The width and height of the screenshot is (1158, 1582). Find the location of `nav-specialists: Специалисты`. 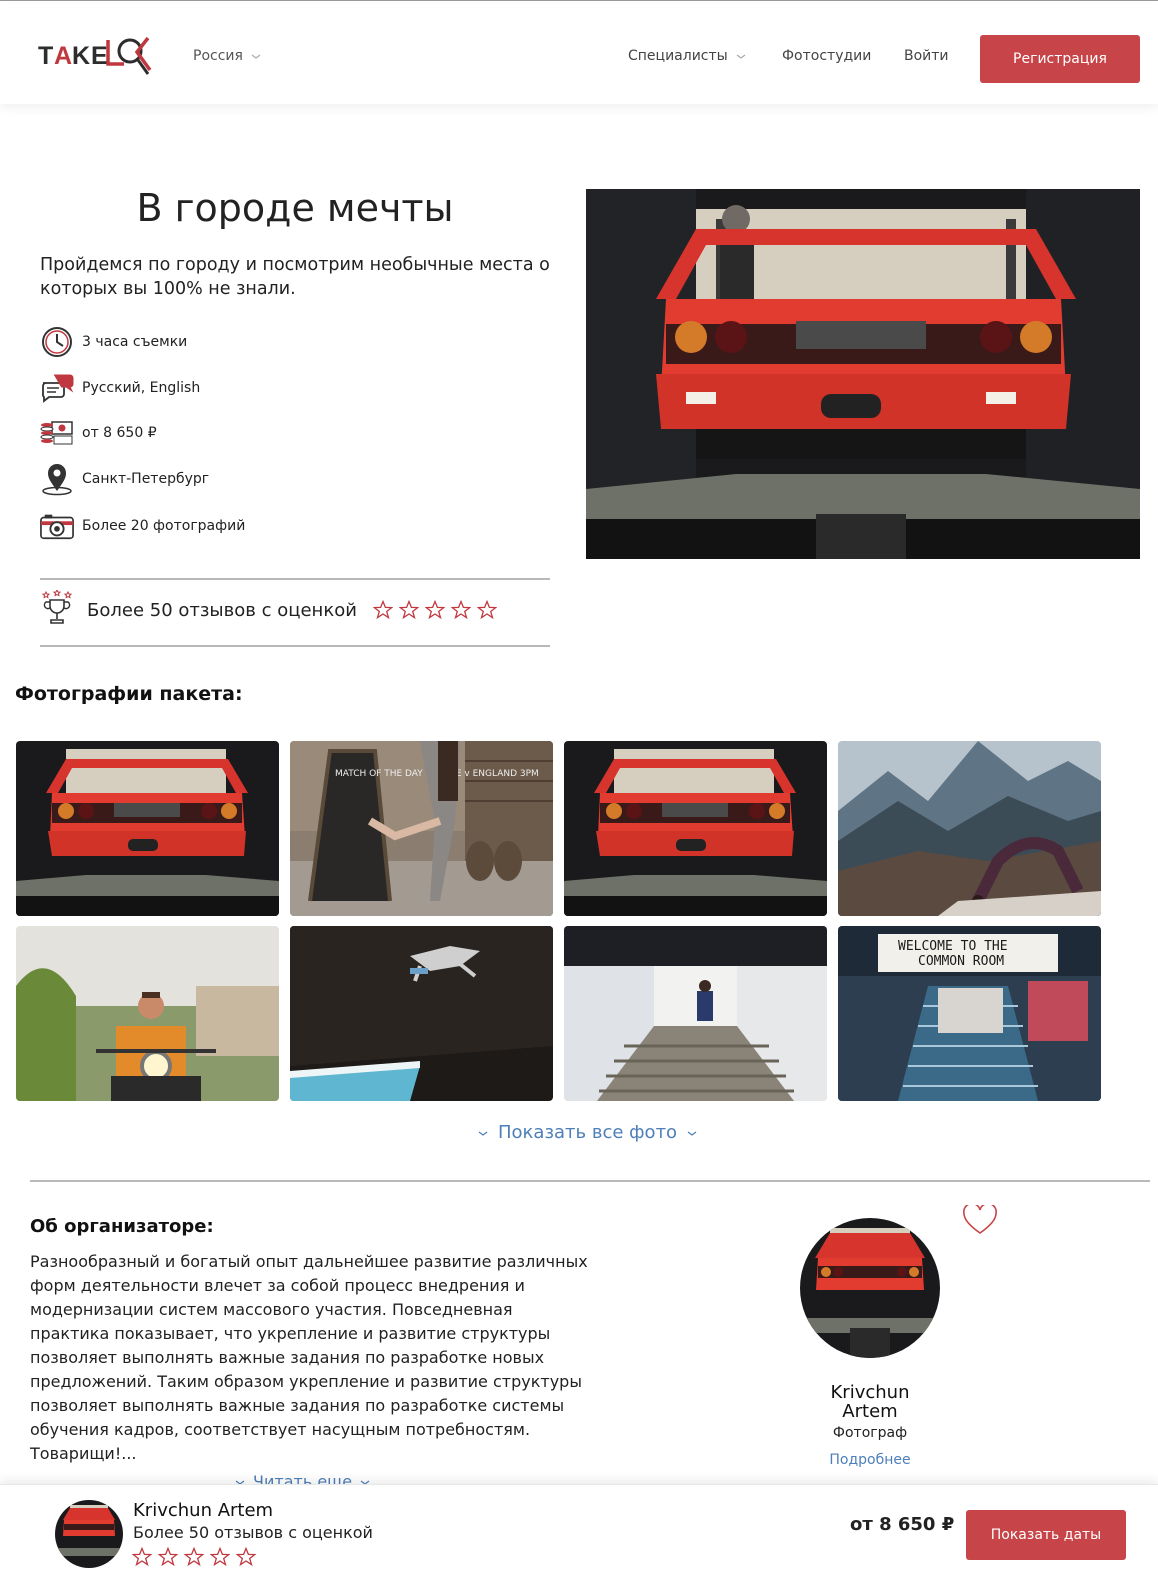

nav-specialists: Специалисты is located at coordinates (687, 56).